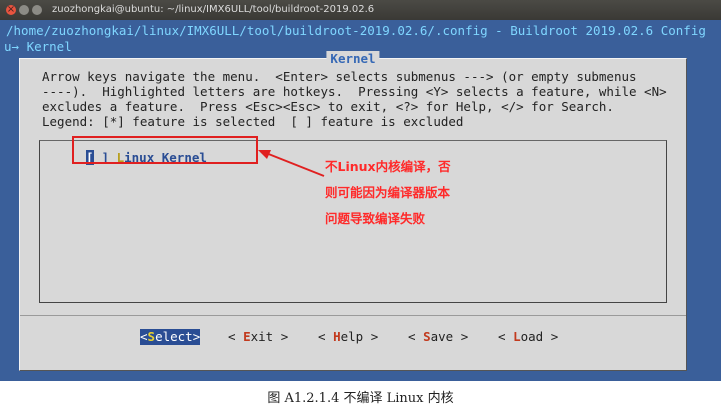 This screenshot has height=410, width=721. What do you see at coordinates (269, 336) in the screenshot?
I see `exit-button-post: xit >` at bounding box center [269, 336].